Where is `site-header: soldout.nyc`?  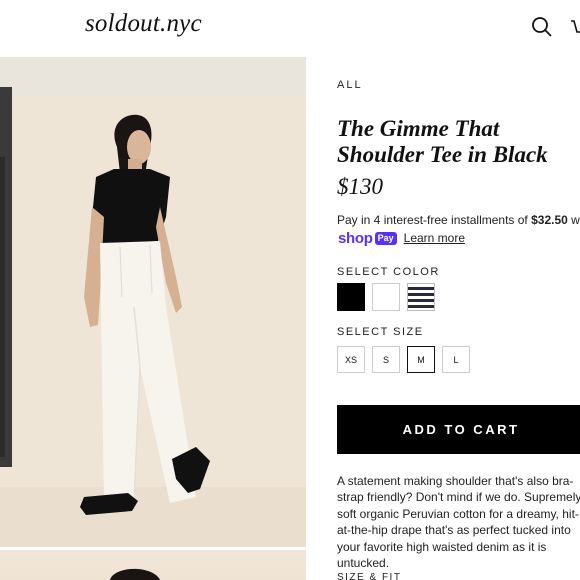
site-header: soldout.nyc is located at coordinates (290, 28).